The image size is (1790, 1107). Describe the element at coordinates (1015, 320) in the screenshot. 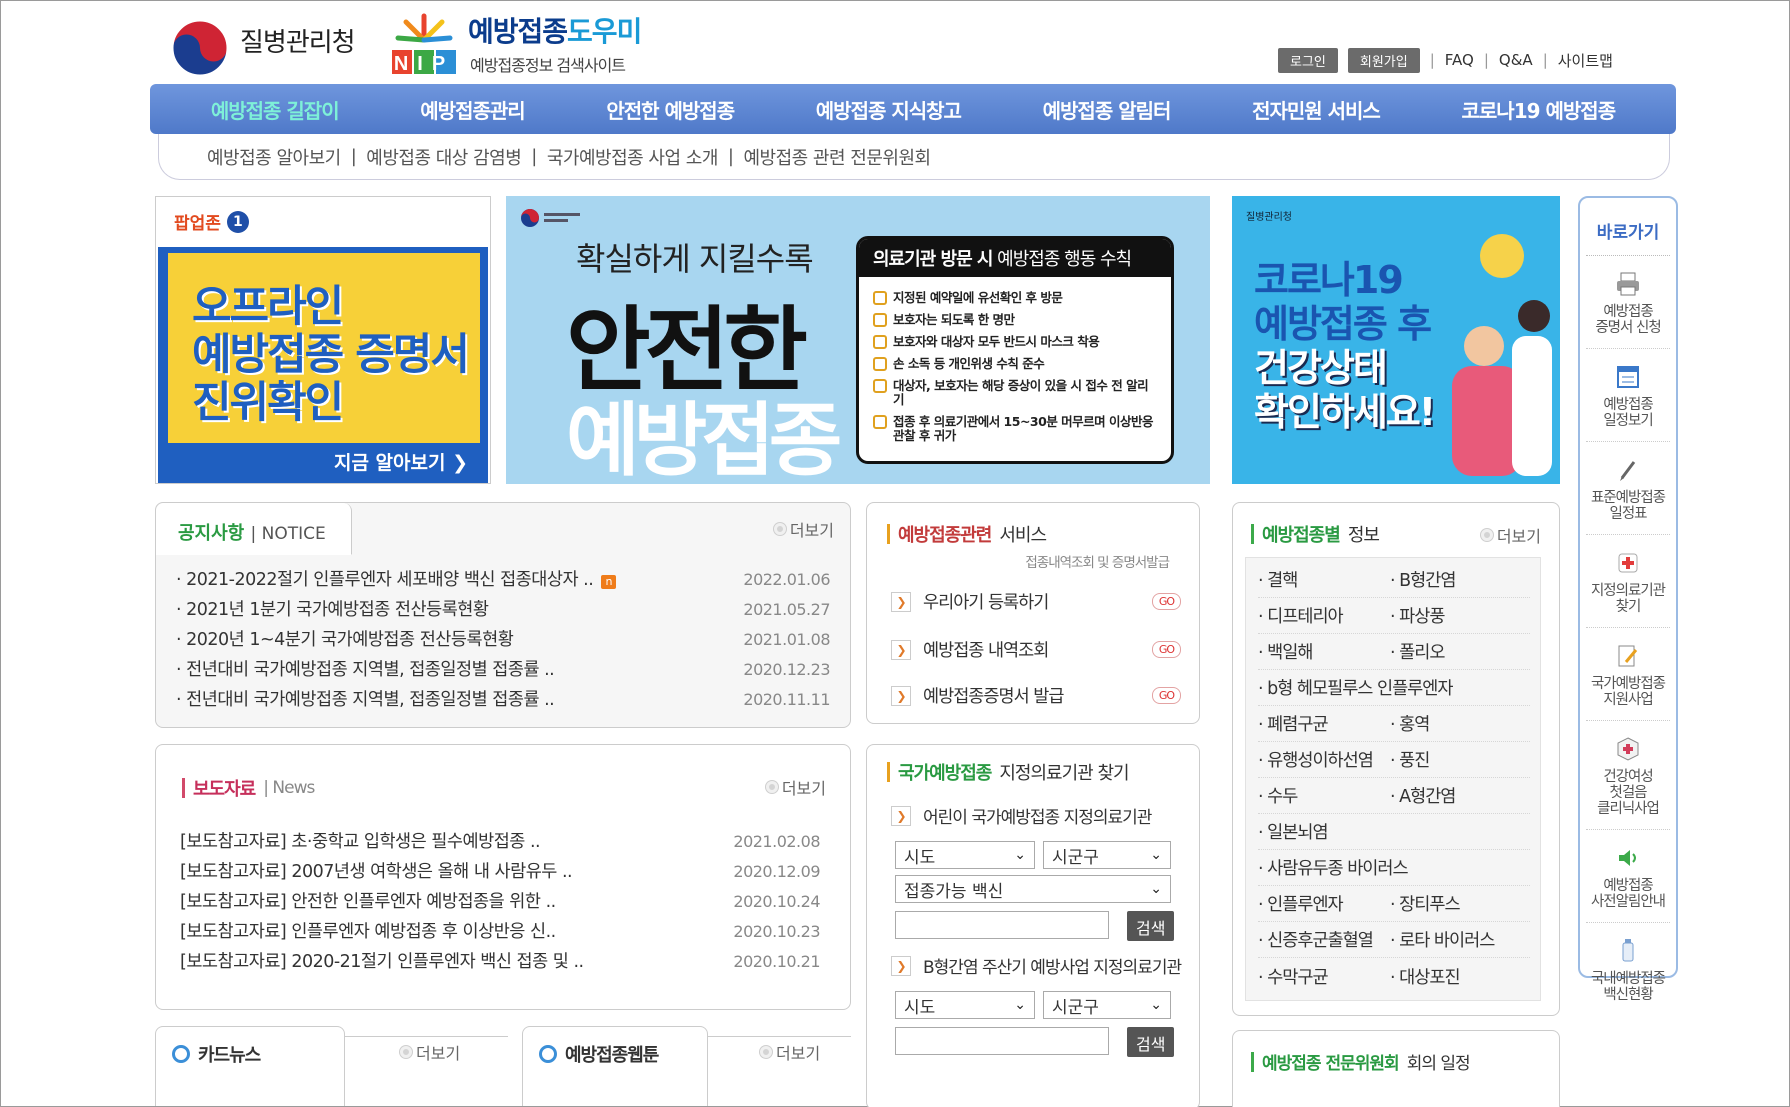

I see `rule-item: 보호자는 되도록 한 명만` at that location.